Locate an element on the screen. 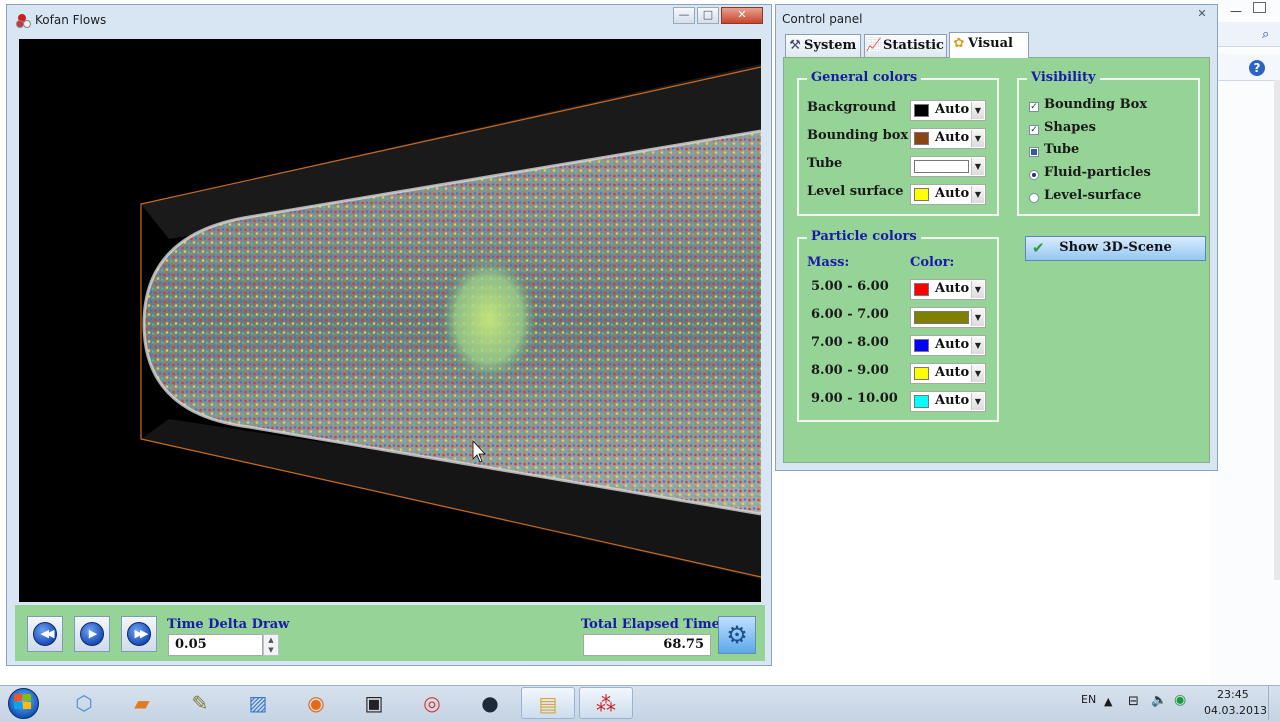  mass-range-label: 9.00 - 10.00 is located at coordinates (854, 398).